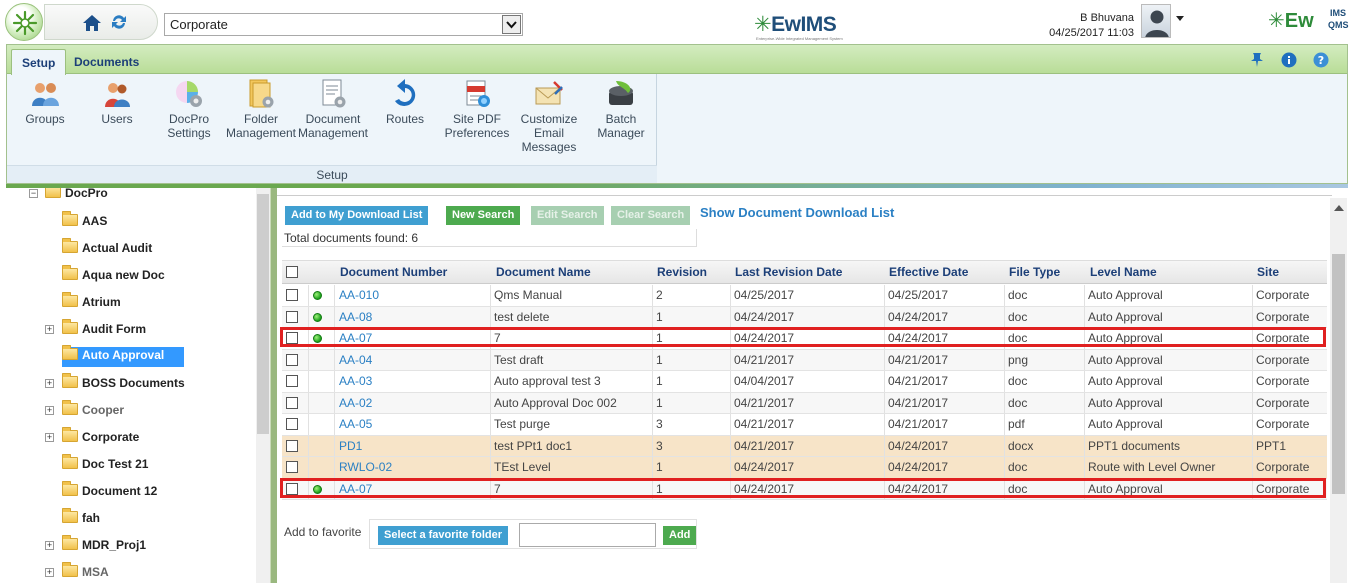 This screenshot has height=583, width=1359. What do you see at coordinates (189, 109) in the screenshot?
I see `docpro-settings-button: DocPro Settings` at bounding box center [189, 109].